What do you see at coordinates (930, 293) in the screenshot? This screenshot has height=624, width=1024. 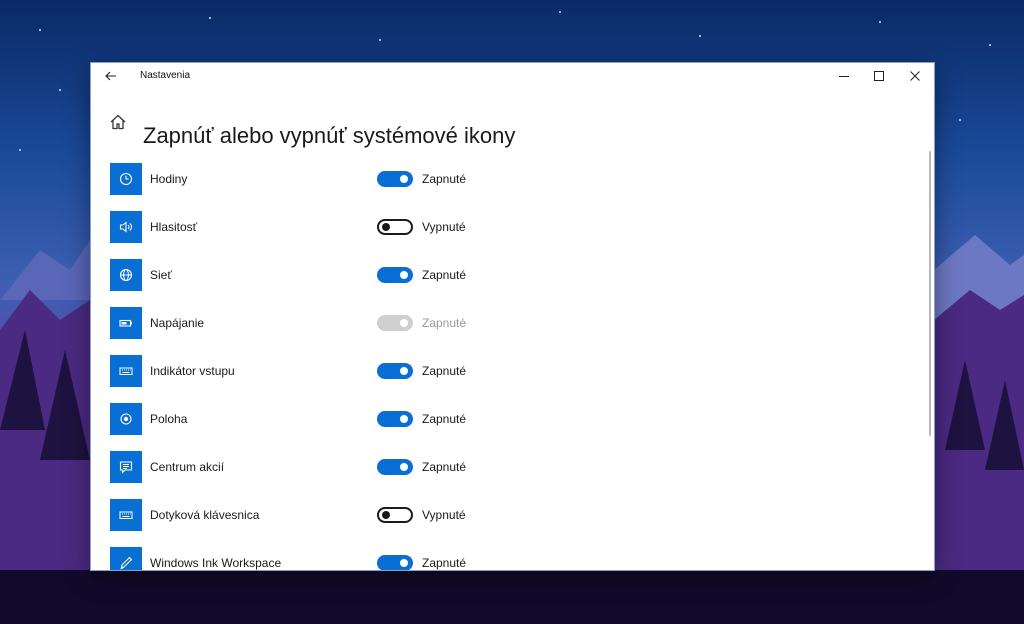 I see `scrollbar` at bounding box center [930, 293].